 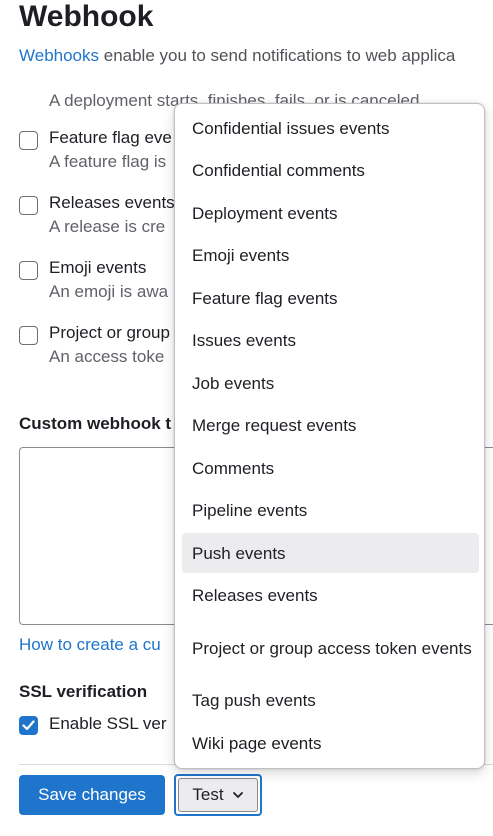 What do you see at coordinates (28, 140) in the screenshot?
I see `feature-flag-checkbox` at bounding box center [28, 140].